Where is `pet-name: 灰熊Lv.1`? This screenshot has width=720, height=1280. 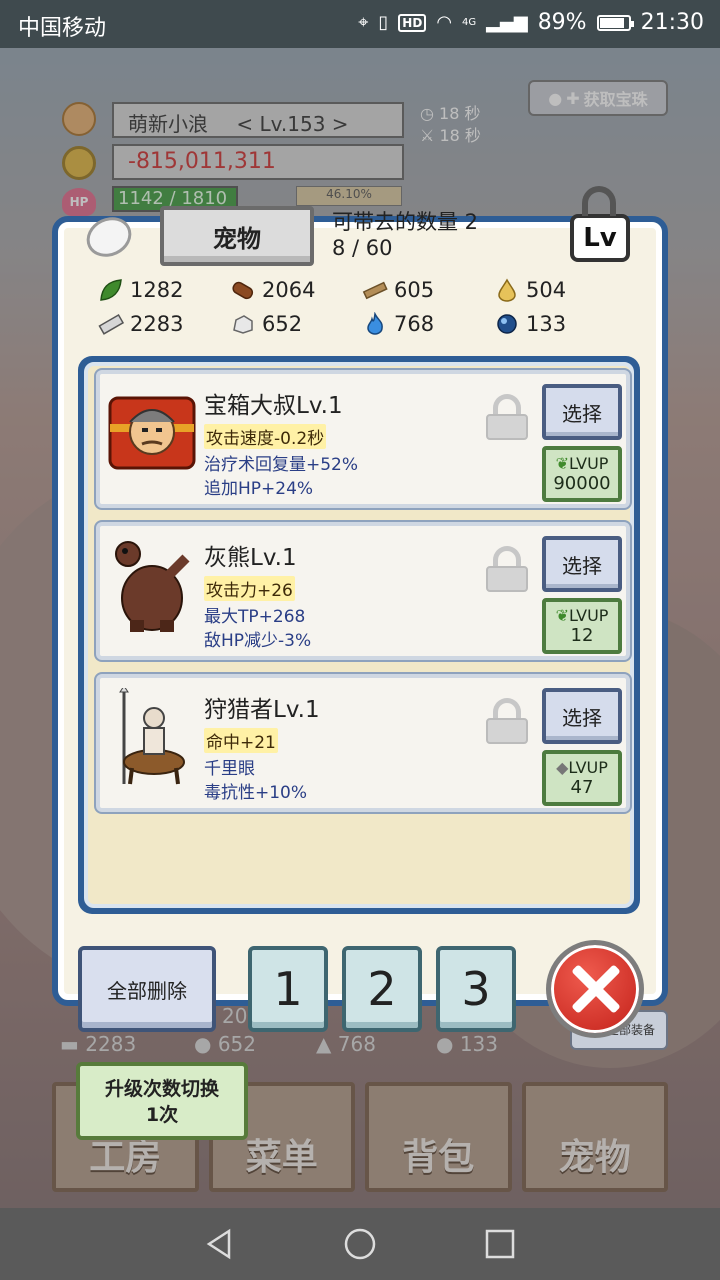
pet-name: 灰熊Lv.1 is located at coordinates (250, 558).